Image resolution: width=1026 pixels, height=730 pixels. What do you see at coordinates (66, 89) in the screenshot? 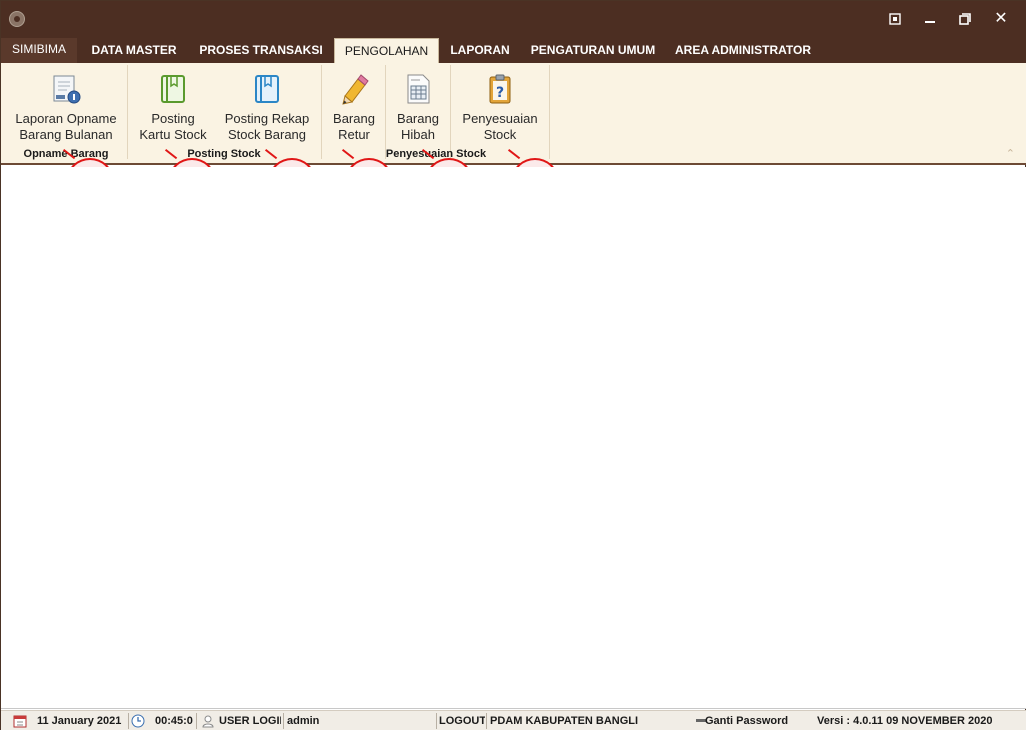
I see `report-document-icon` at bounding box center [66, 89].